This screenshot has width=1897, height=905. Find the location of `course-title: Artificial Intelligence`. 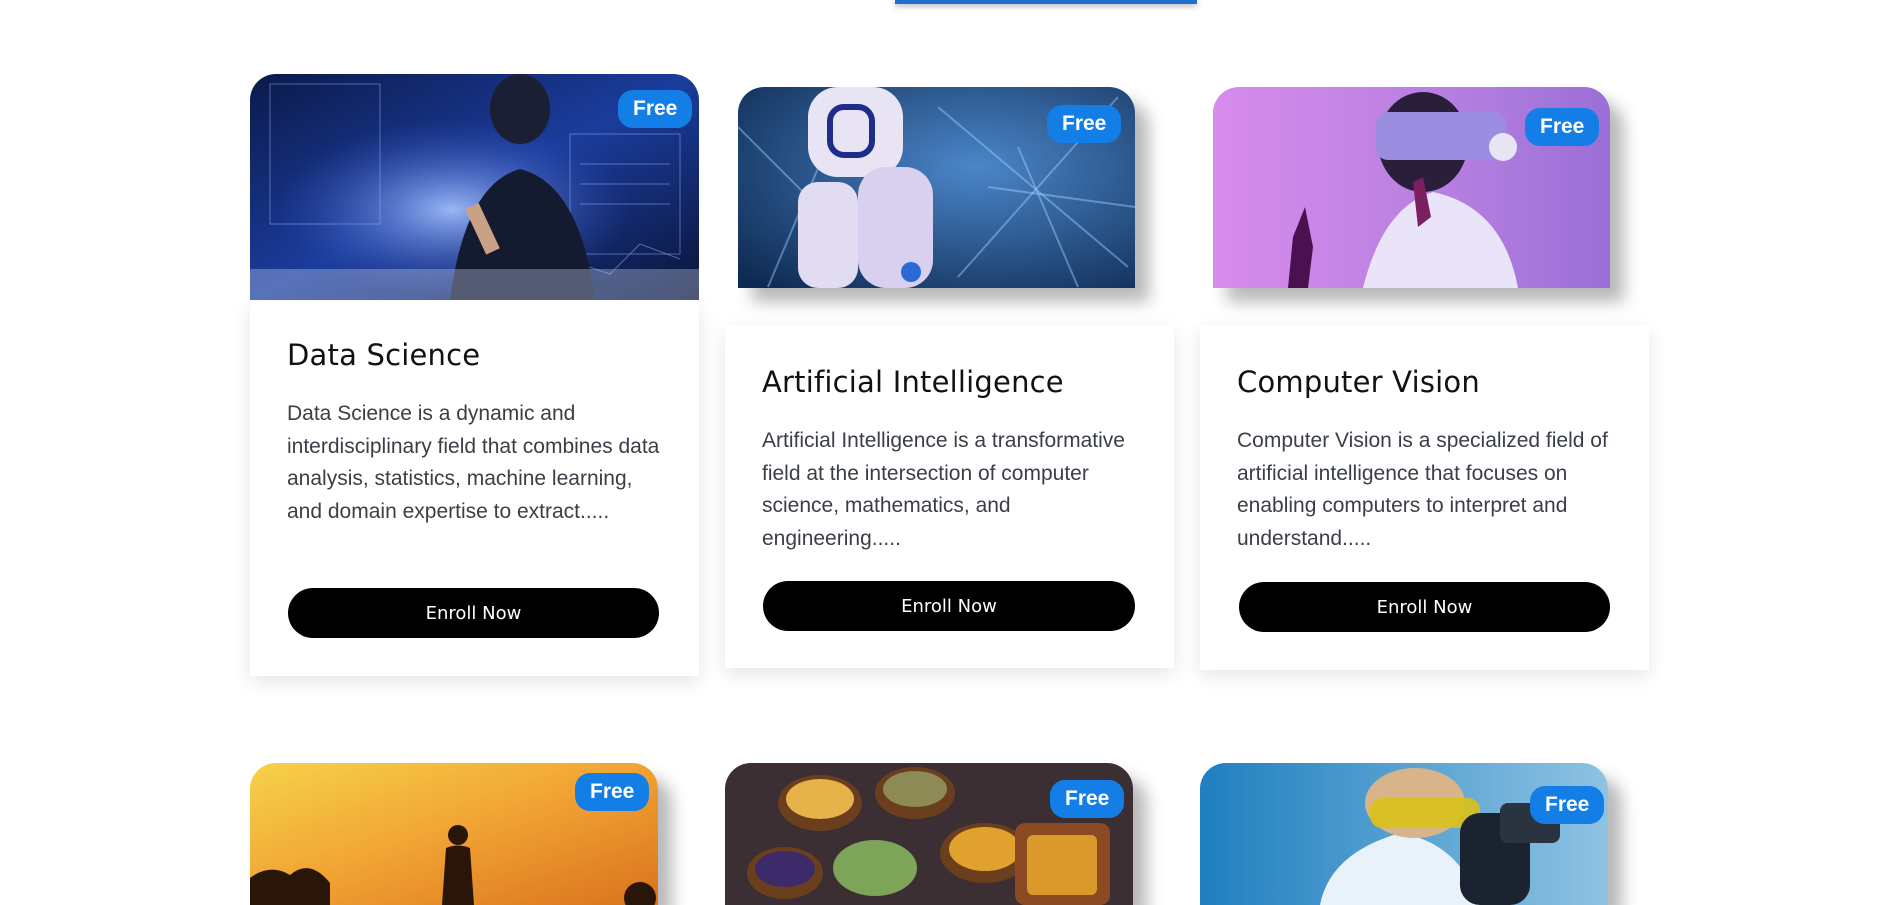

course-title: Artificial Intelligence is located at coordinates (913, 382).